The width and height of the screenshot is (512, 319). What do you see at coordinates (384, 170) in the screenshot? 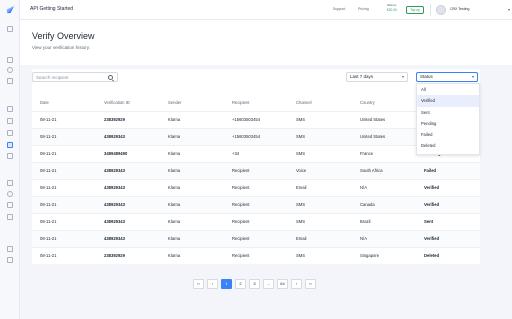
I see `cell-country: South Africa` at bounding box center [384, 170].